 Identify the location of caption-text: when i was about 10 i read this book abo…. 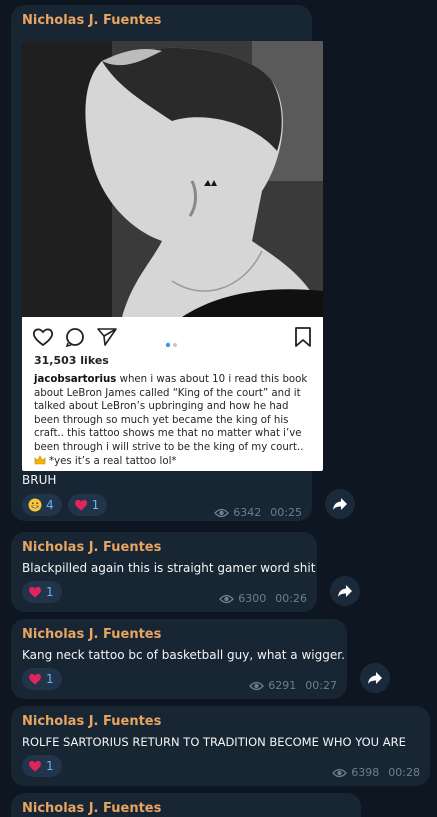
(171, 413).